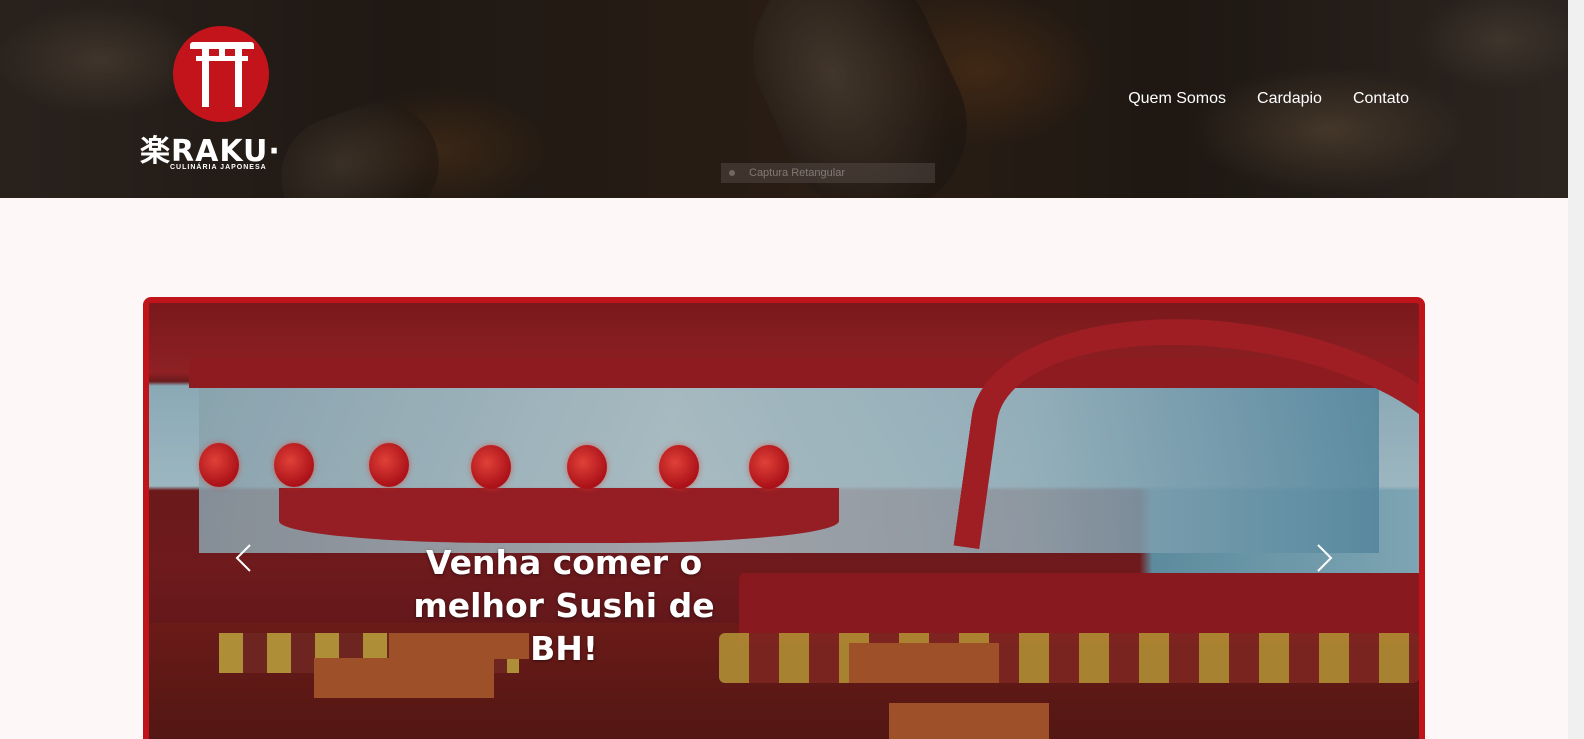 The height and width of the screenshot is (739, 1584). What do you see at coordinates (732, 173) in the screenshot?
I see `capture-dot-icon` at bounding box center [732, 173].